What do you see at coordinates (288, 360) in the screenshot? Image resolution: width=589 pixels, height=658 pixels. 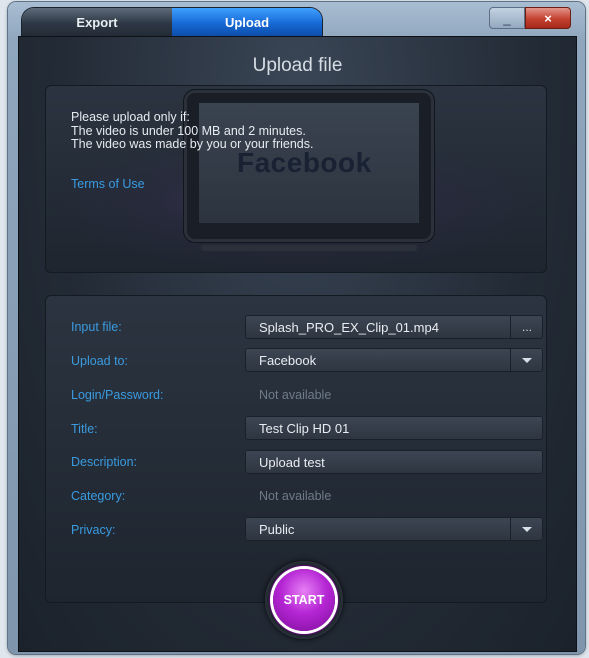 I see `upload-to-value: Facebook` at bounding box center [288, 360].